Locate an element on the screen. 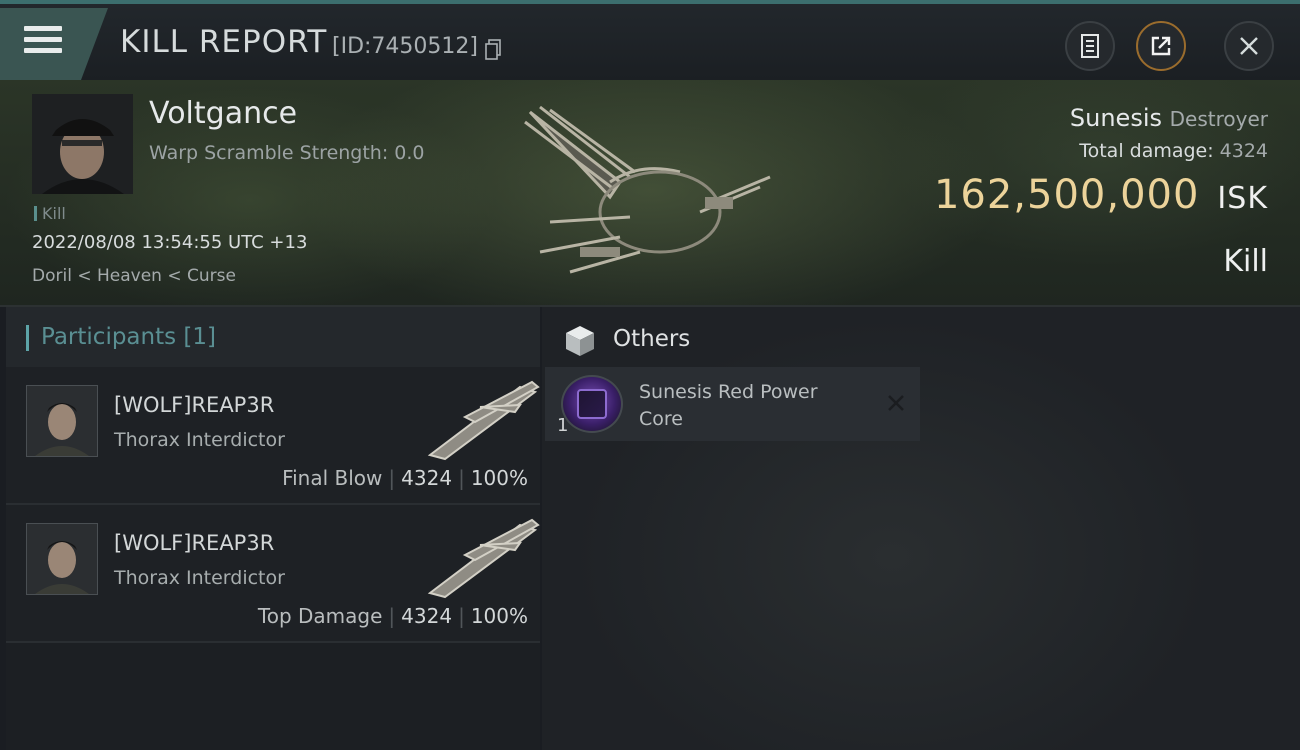 Image resolution: width=1300 pixels, height=750 pixels. total-damage: Total damage: 4324 is located at coordinates (1173, 151).